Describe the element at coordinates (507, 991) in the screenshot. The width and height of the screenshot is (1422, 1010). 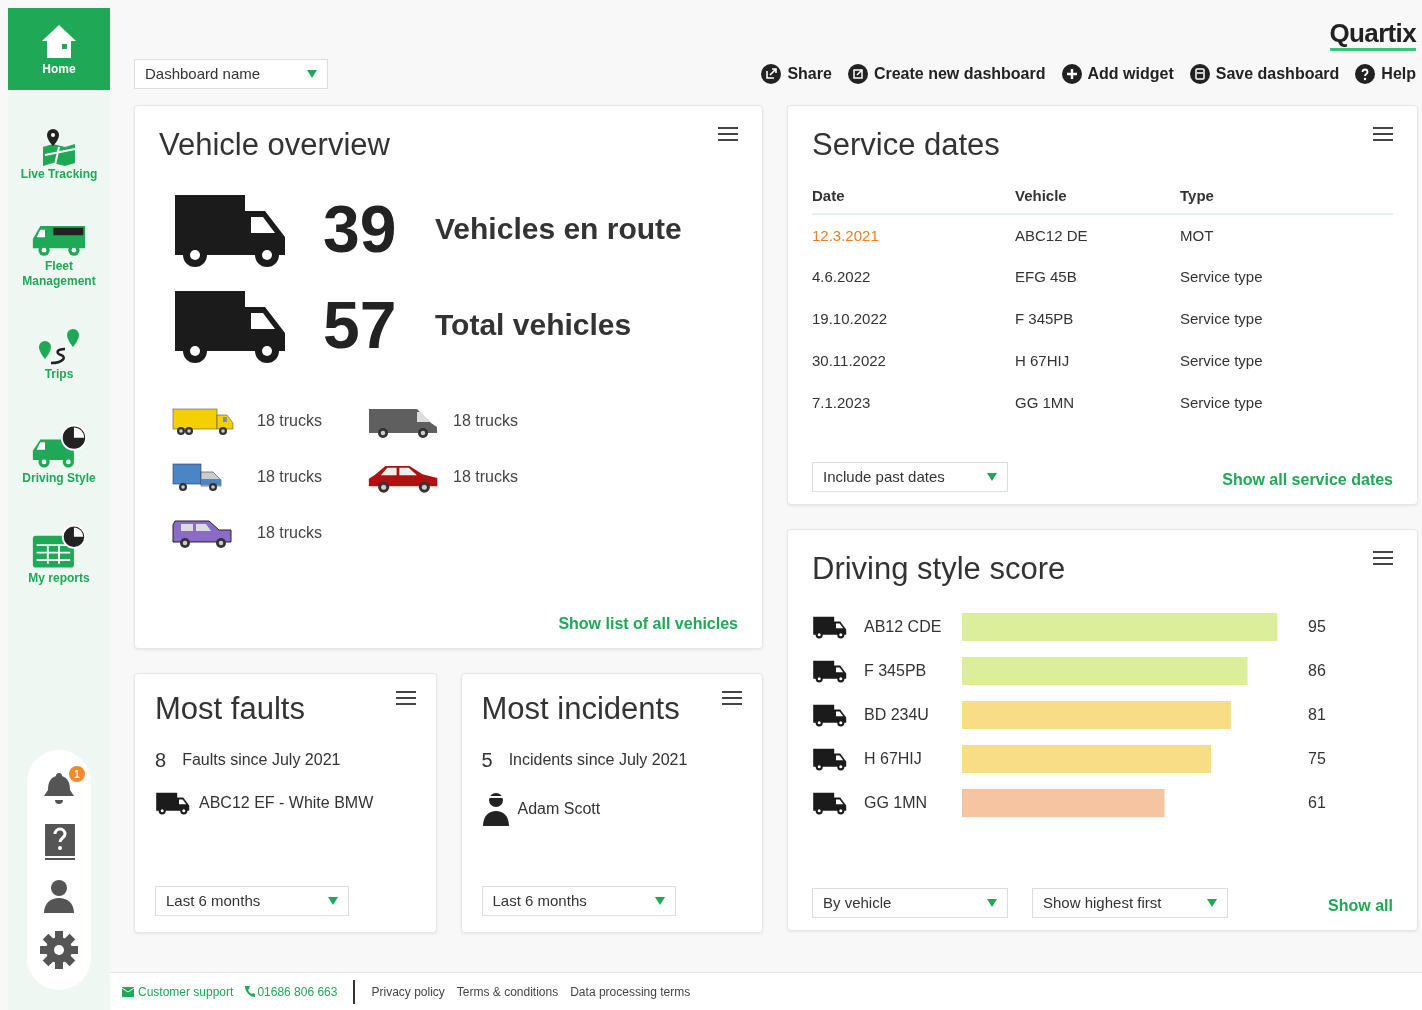
I see `footer-link: Terms & conditions` at that location.